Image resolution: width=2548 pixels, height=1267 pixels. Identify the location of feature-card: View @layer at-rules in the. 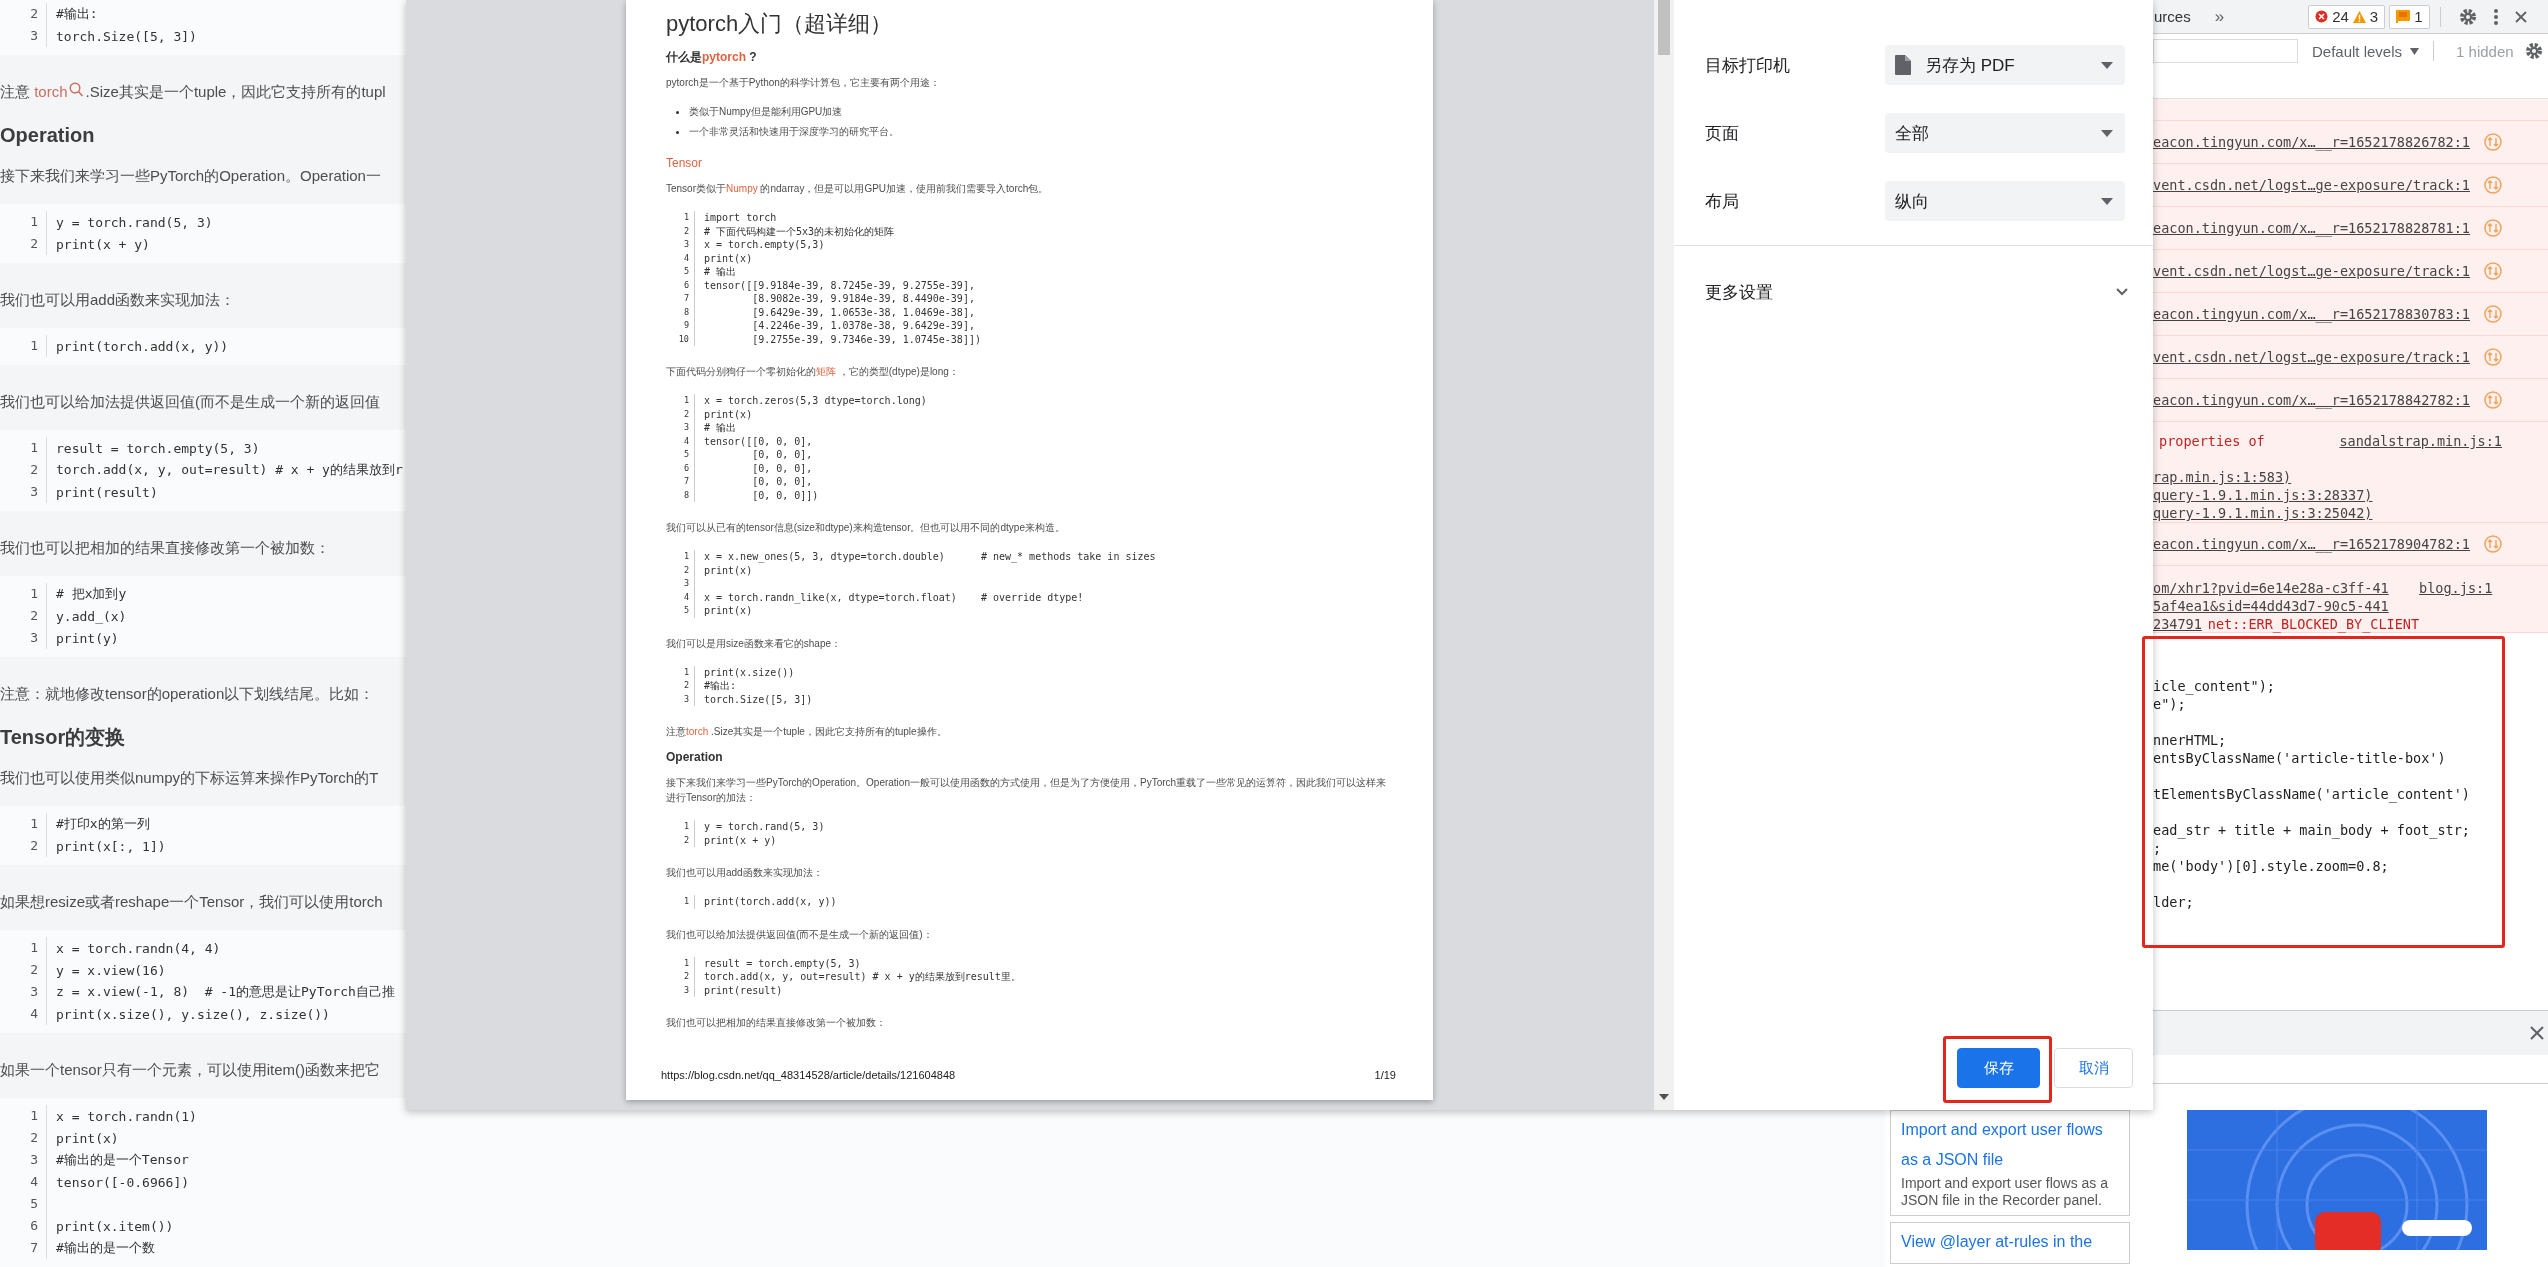
(2010, 1243).